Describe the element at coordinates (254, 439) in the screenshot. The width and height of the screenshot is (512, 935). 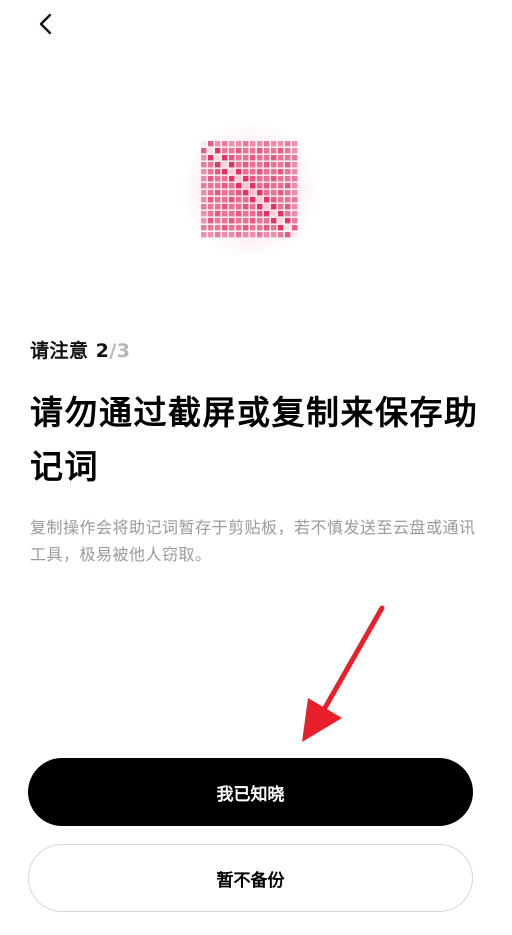
I see `page-title: 请勿通过截屏或复制来保存助记词` at that location.